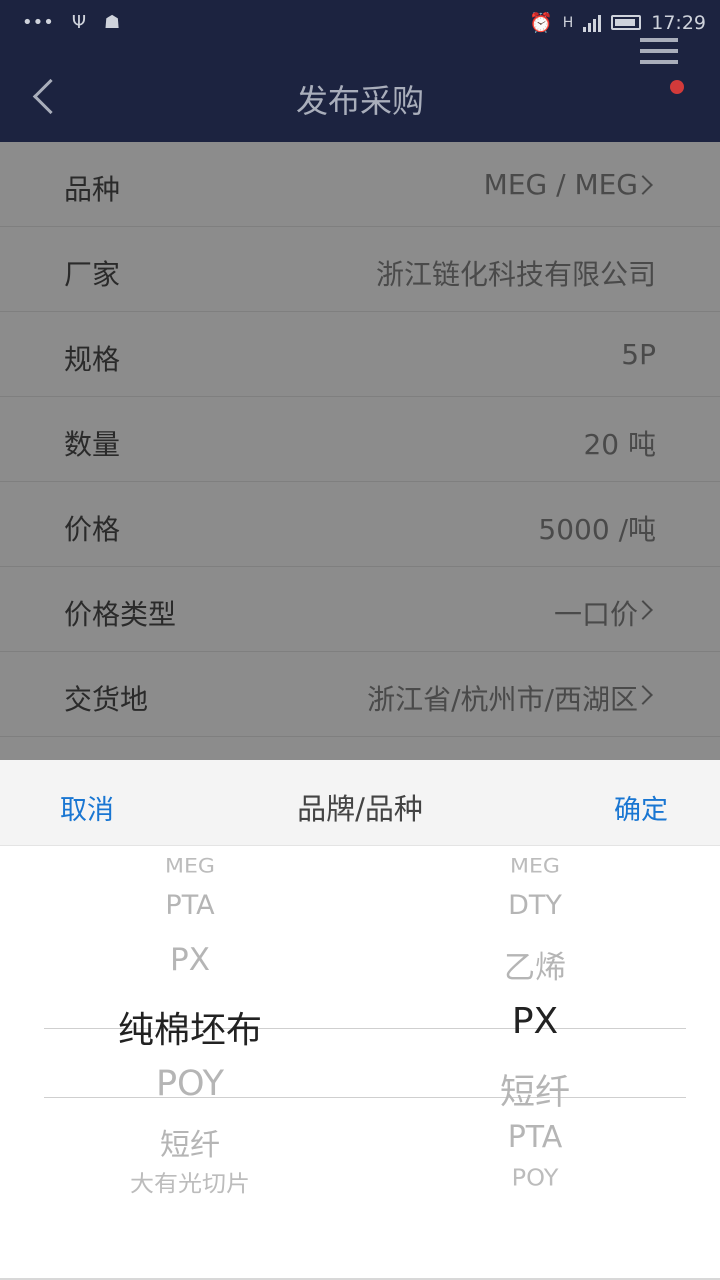 This screenshot has width=720, height=1280. Describe the element at coordinates (38, 22) in the screenshot. I see `more-dots-icon: •••` at that location.